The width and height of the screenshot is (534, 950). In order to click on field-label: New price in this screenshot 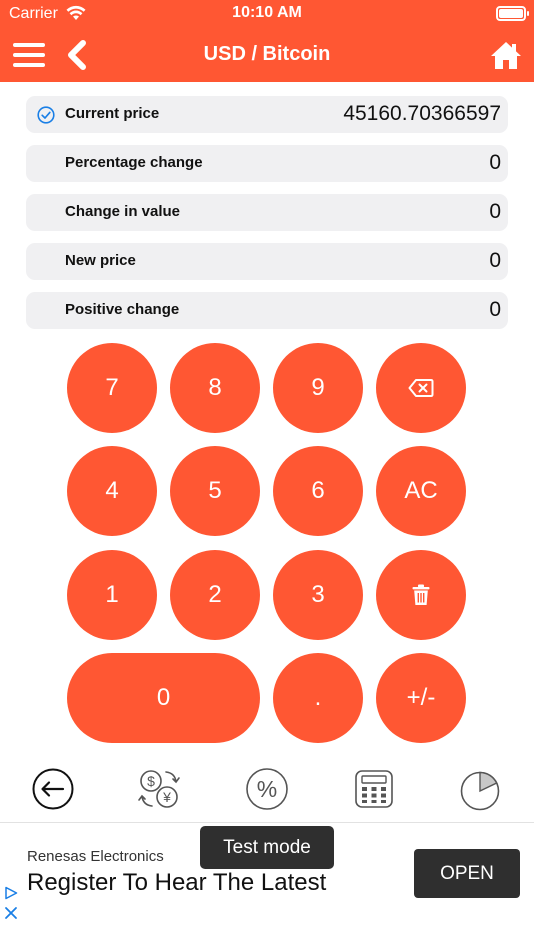, I will do `click(100, 260)`.